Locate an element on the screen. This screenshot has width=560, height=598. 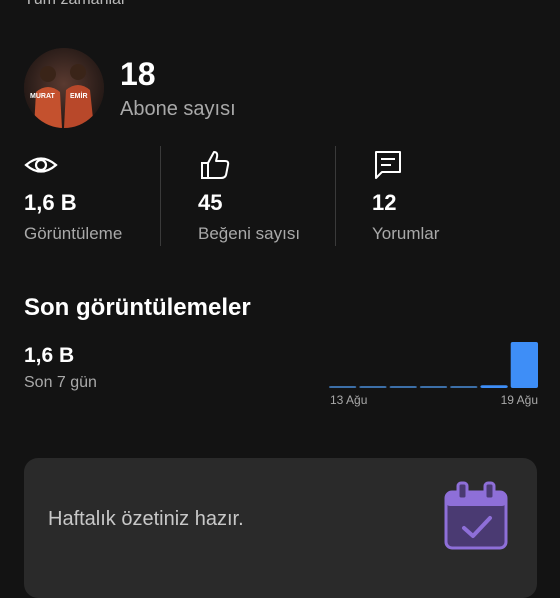
chart-bar-13-Ağu is located at coordinates (343, 387).